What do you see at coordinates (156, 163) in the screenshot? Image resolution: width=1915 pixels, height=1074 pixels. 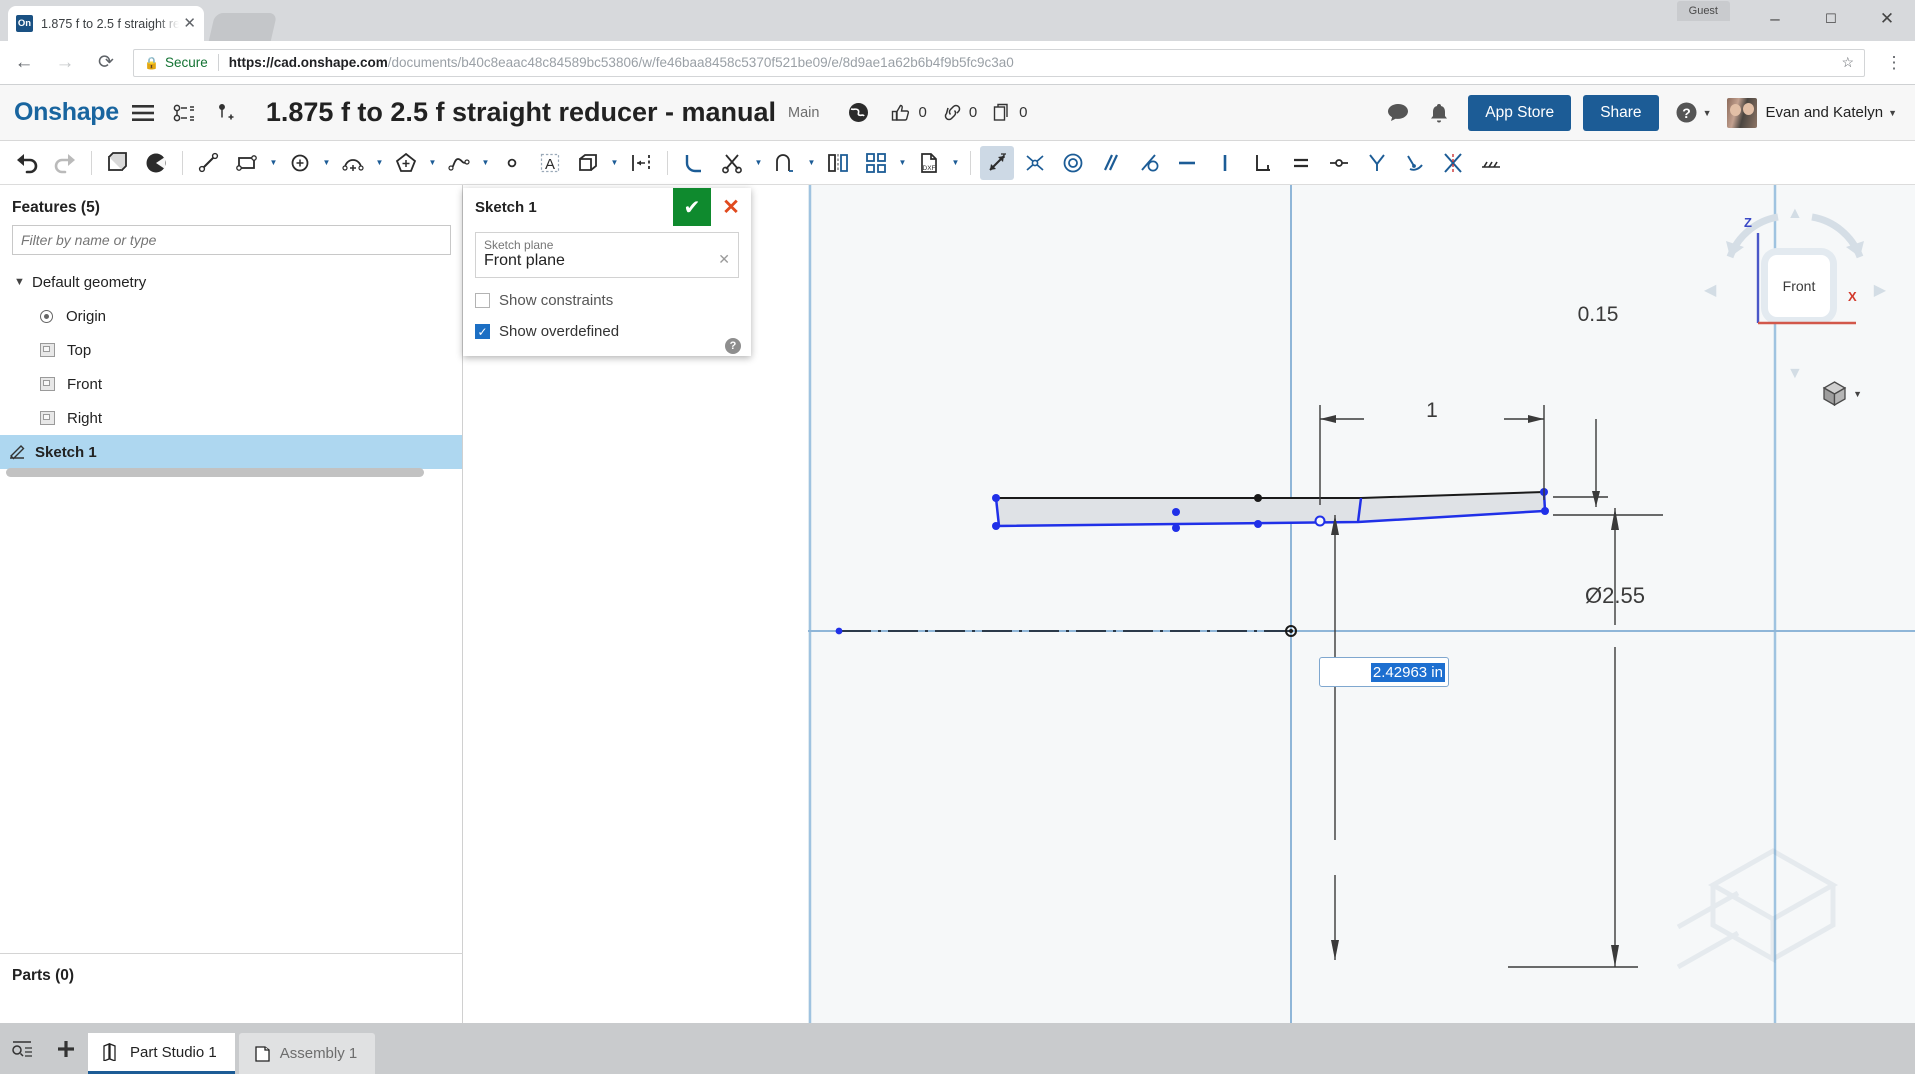 I see `extrude-icon` at bounding box center [156, 163].